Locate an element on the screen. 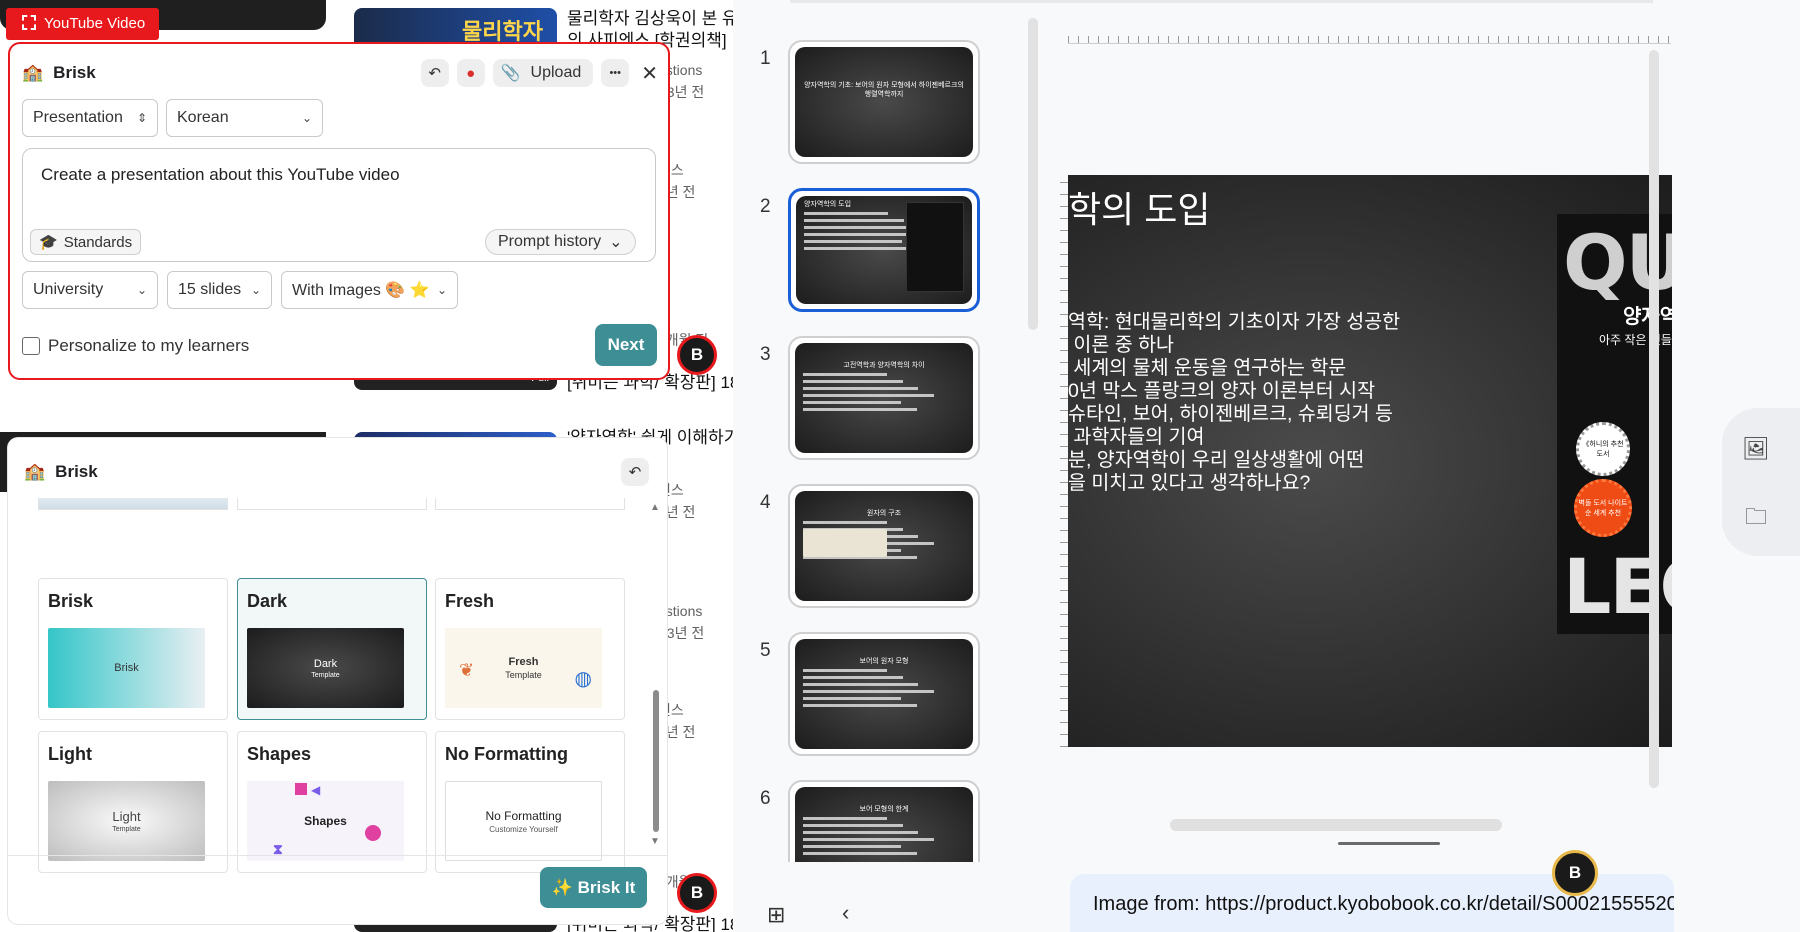 The height and width of the screenshot is (932, 1800). video-title: 물리학자 김상욱이 본 유 is located at coordinates (650, 19).